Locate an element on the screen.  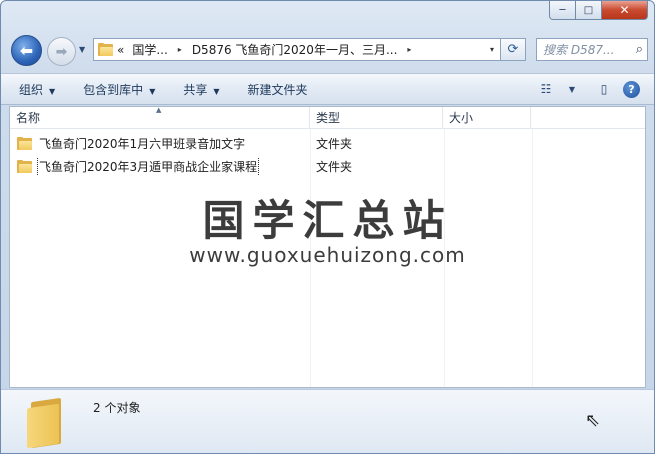
file-name: 飞鱼奇门2020年1月六甲班录音加文字 is located at coordinates (142, 144).